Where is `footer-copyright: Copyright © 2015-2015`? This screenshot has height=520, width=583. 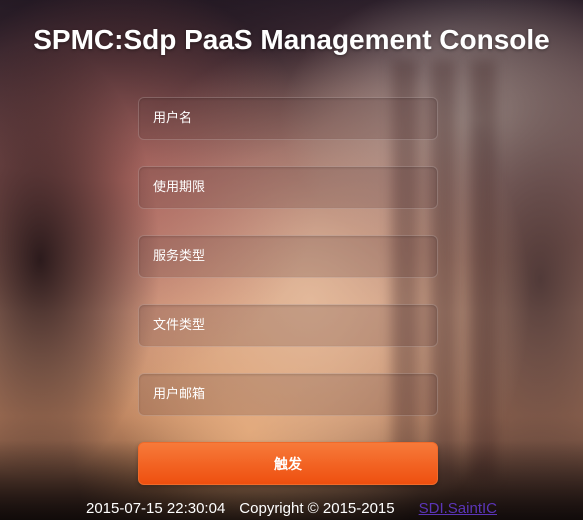 footer-copyright: Copyright © 2015-2015 is located at coordinates (317, 508).